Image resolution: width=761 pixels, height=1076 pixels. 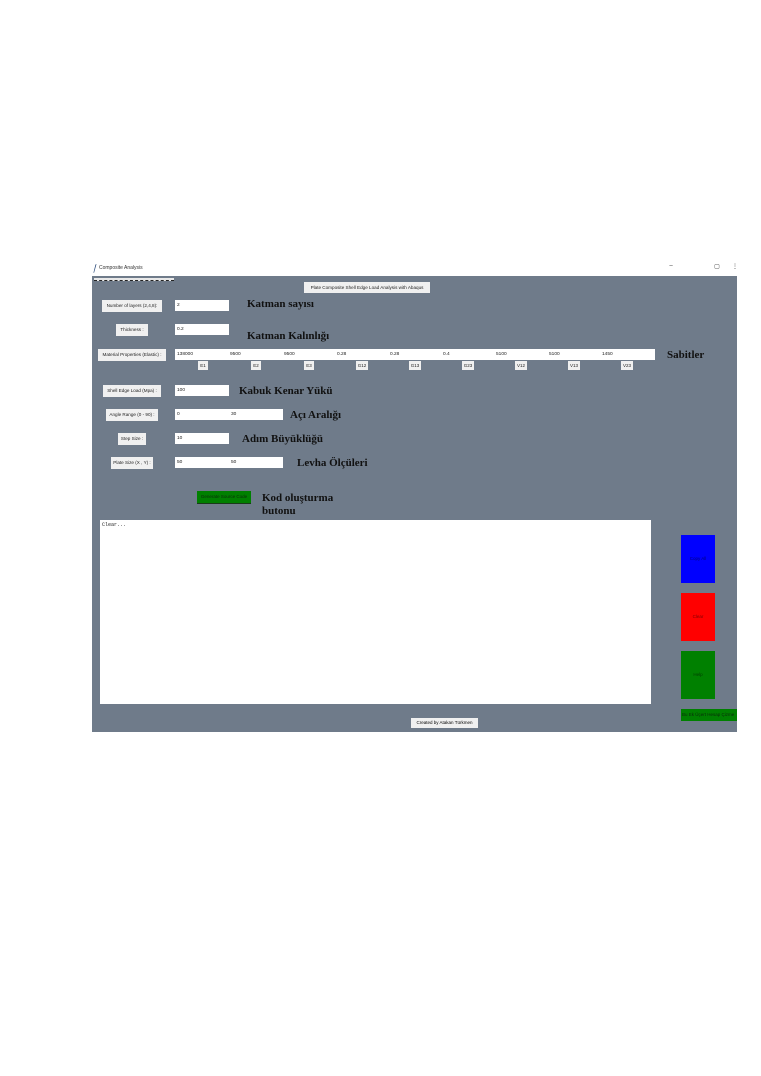 I want to click on window-title: Composite Analysis, so click(x=121, y=268).